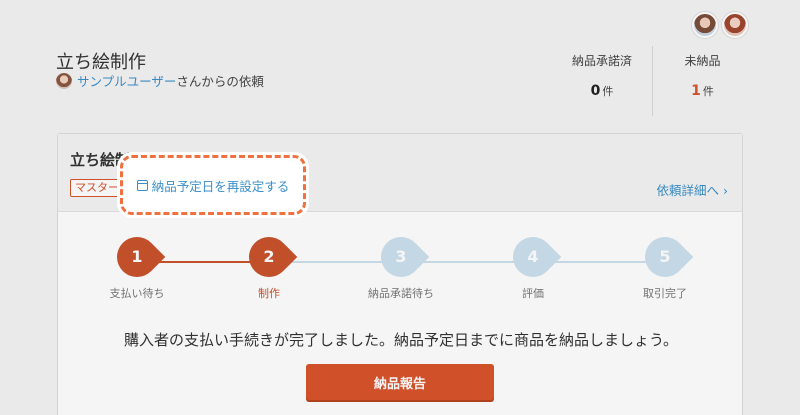  Describe the element at coordinates (64, 80) in the screenshot. I see `user-avatar-icon` at that location.